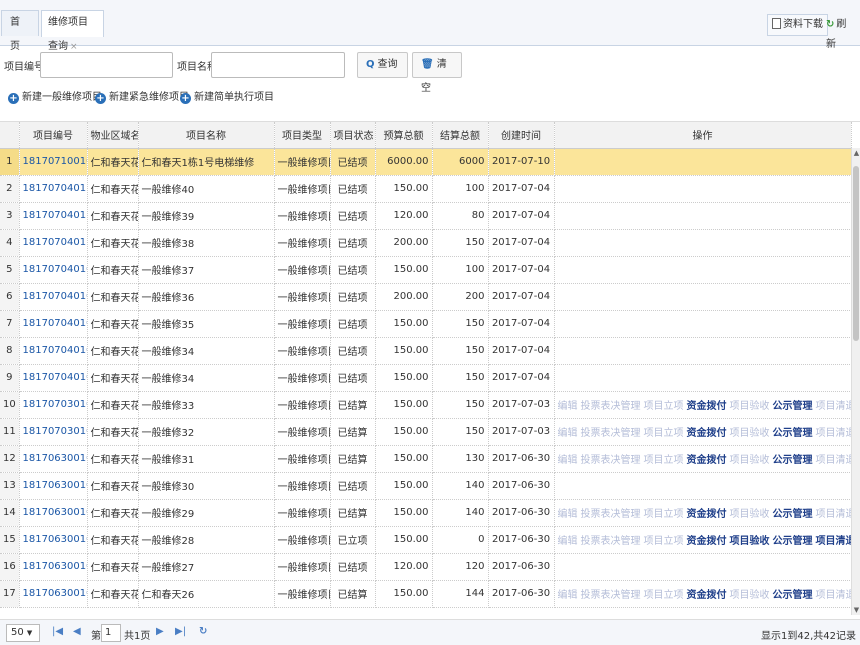 This screenshot has width=860, height=645. Describe the element at coordinates (77, 631) in the screenshot. I see `prev-page-icon: ◀` at that location.